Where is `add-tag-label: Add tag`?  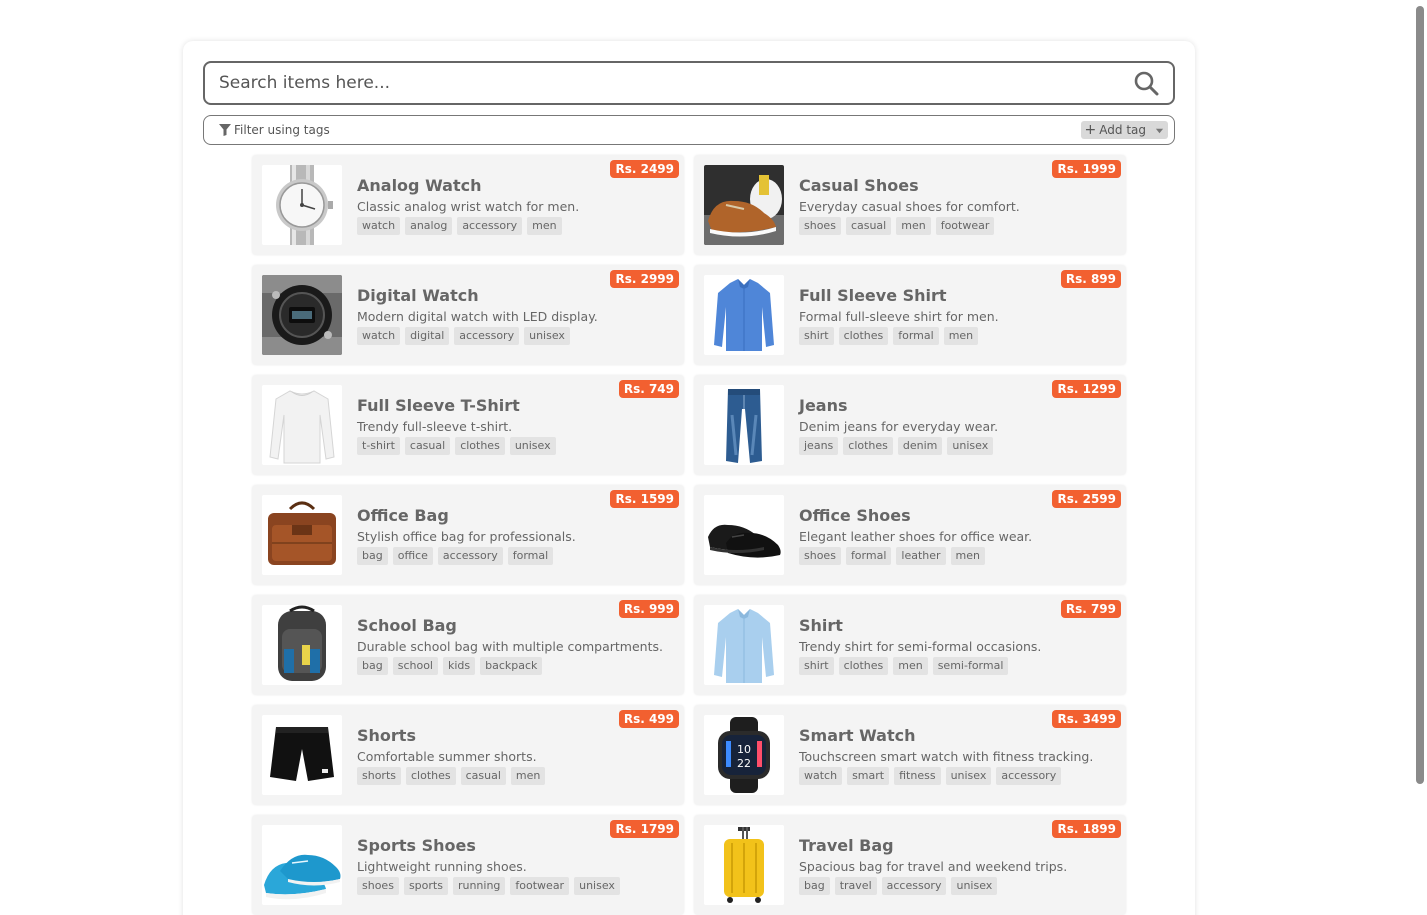
add-tag-label: Add tag is located at coordinates (1122, 130).